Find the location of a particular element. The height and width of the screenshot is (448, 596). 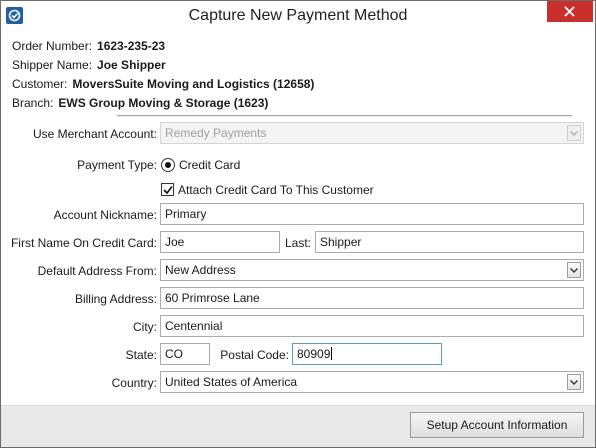

last-name-label: Last: is located at coordinates (297, 243).